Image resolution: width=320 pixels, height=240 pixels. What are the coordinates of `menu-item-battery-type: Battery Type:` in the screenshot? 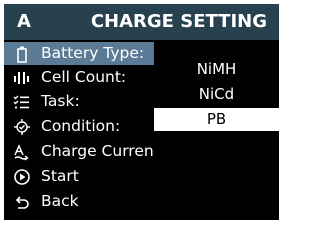 It's located at (79, 53).